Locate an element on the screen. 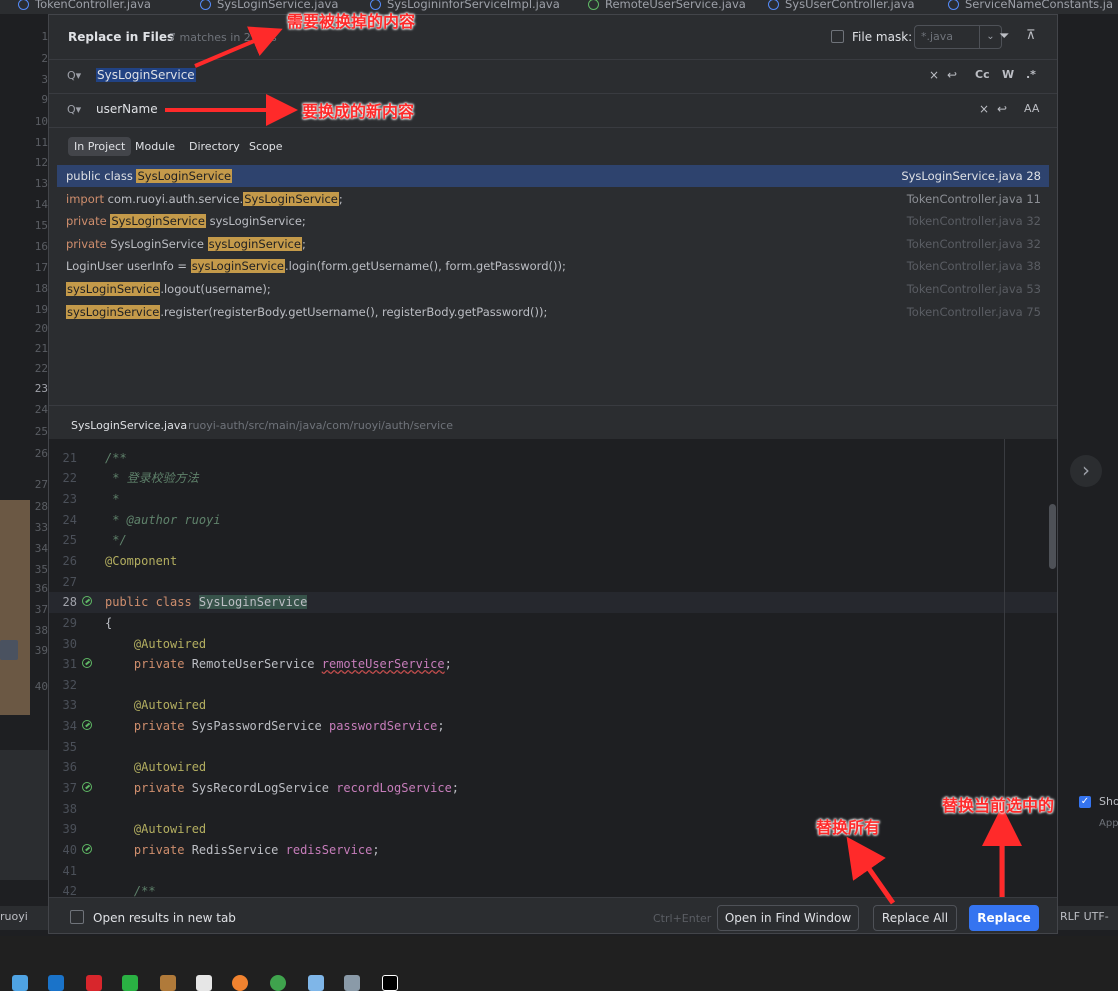 This screenshot has height=991, width=1118. annotation-replace-one: 替换当前选中的 is located at coordinates (998, 805).